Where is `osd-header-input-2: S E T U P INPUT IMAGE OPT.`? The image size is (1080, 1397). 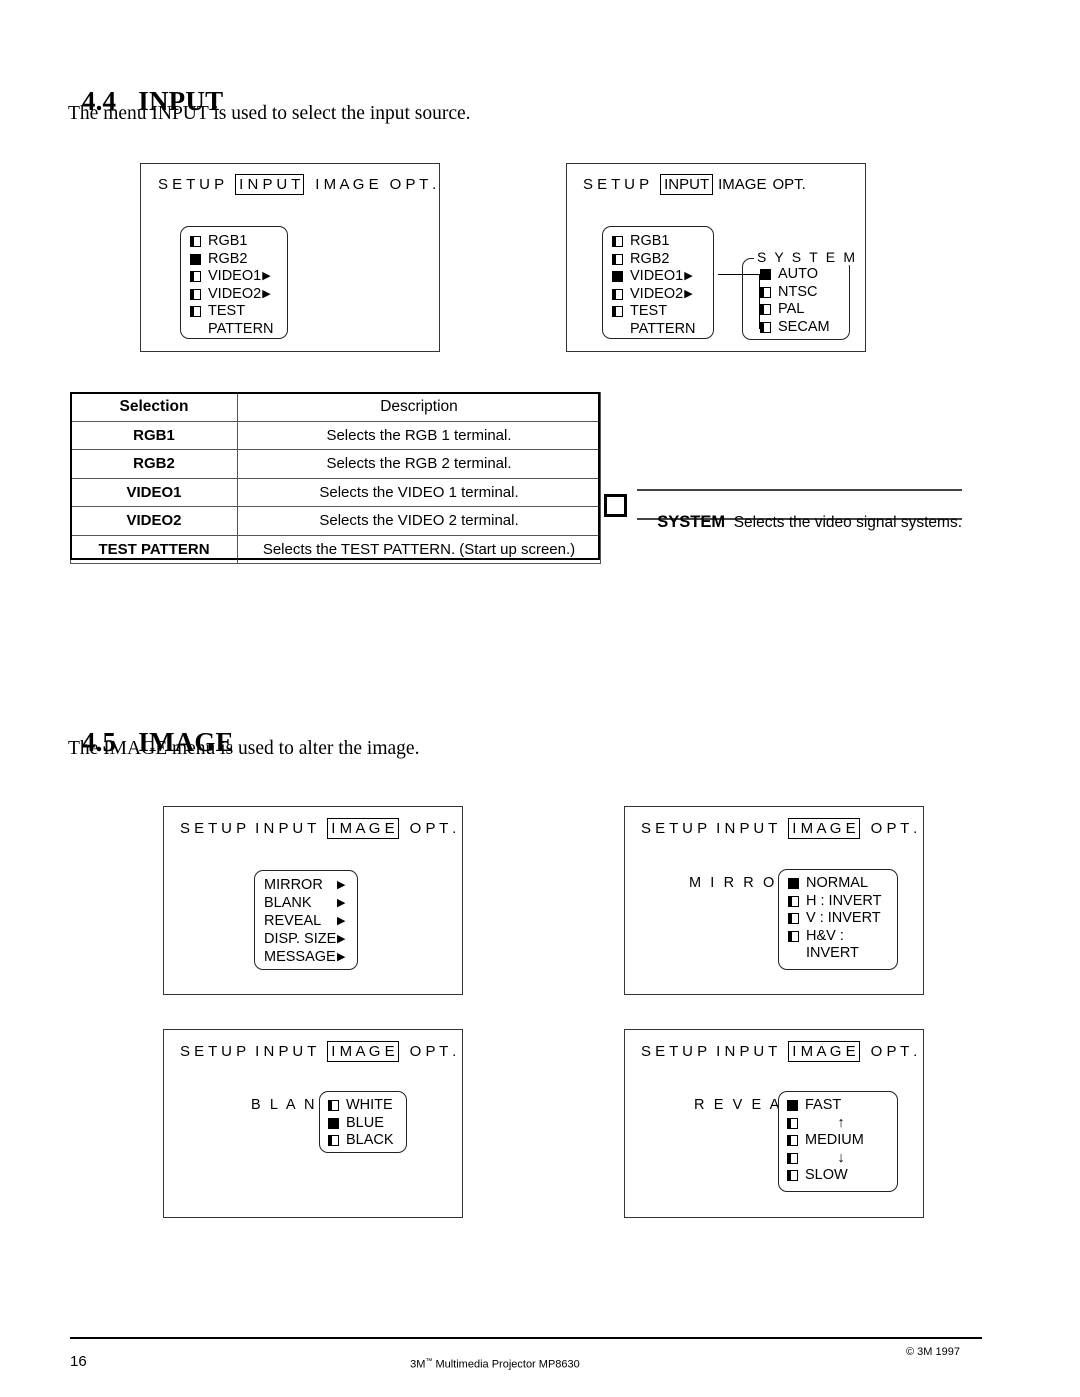 osd-header-input-2: S E T U P INPUT IMAGE OPT. is located at coordinates (694, 184).